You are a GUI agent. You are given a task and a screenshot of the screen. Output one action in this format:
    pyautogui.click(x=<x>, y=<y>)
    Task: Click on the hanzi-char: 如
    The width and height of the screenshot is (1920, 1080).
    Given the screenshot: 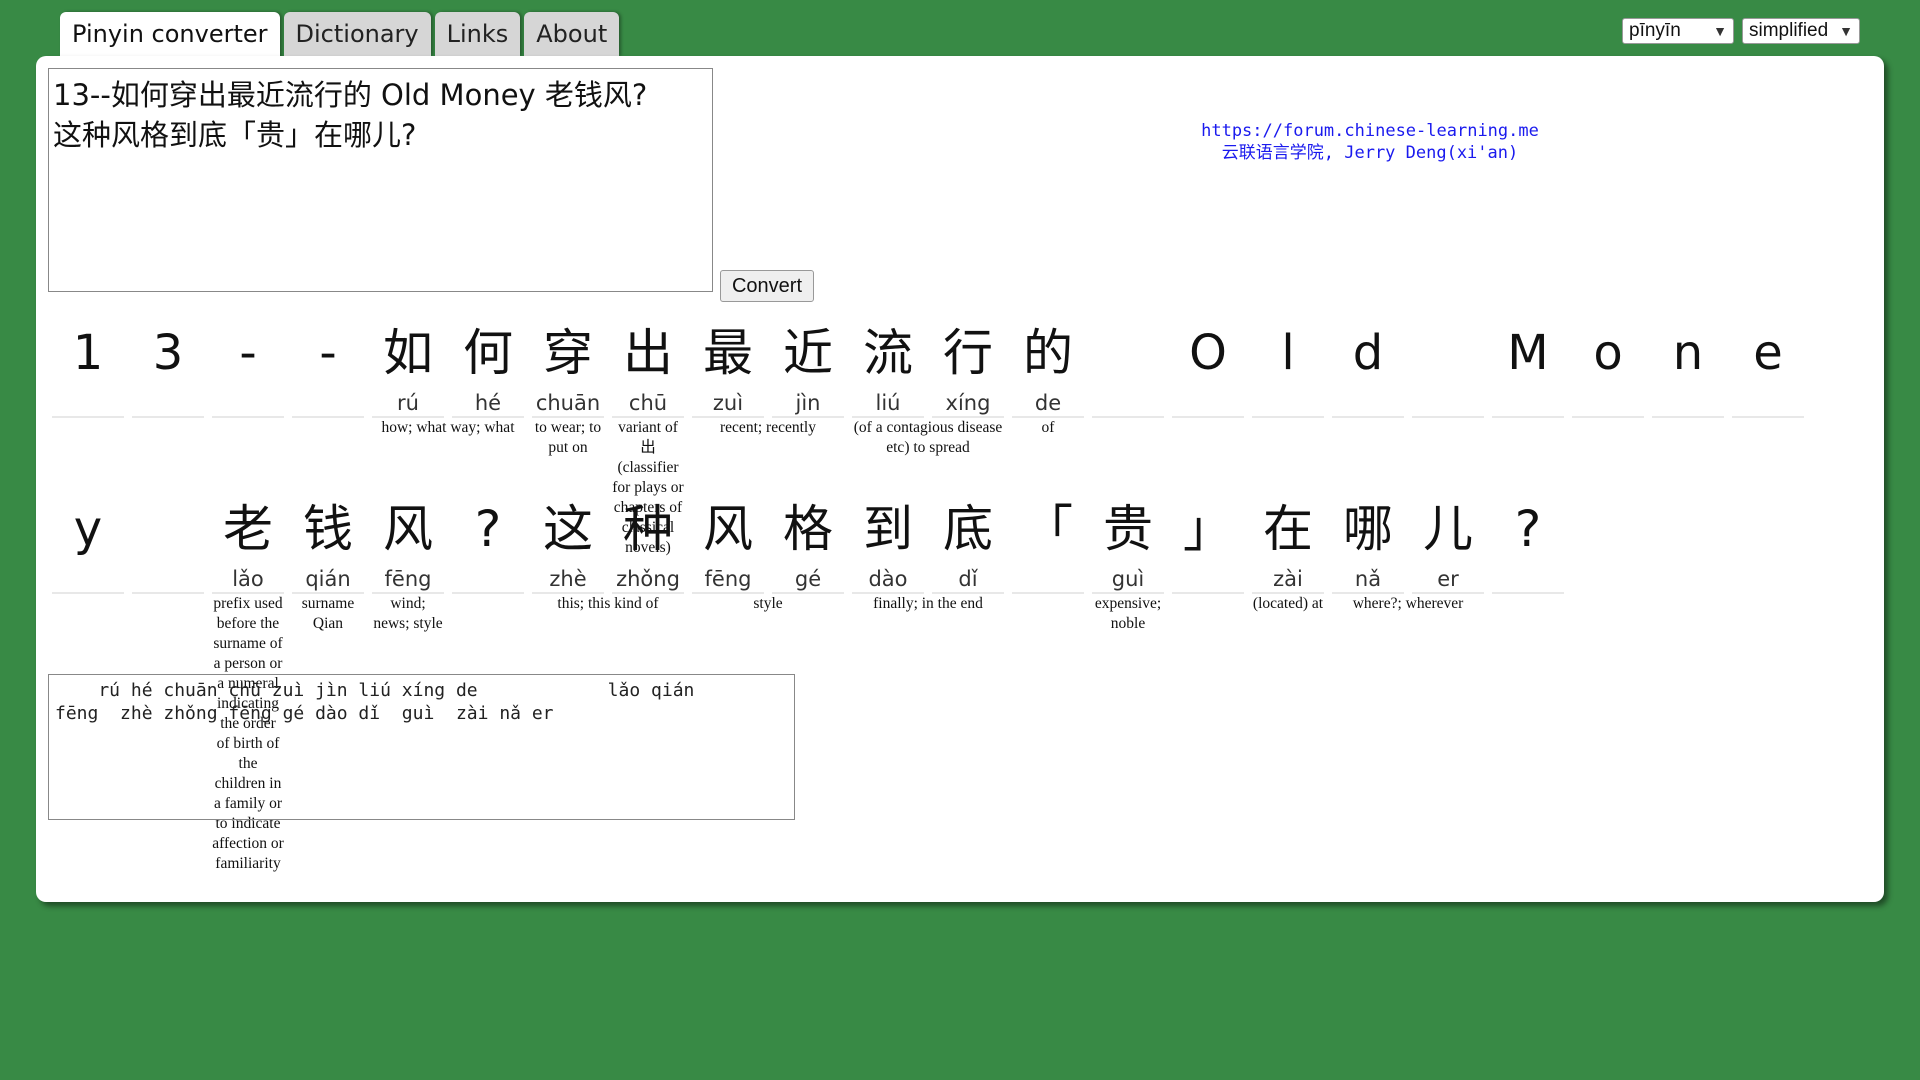 What is the action you would take?
    pyautogui.click(x=408, y=353)
    